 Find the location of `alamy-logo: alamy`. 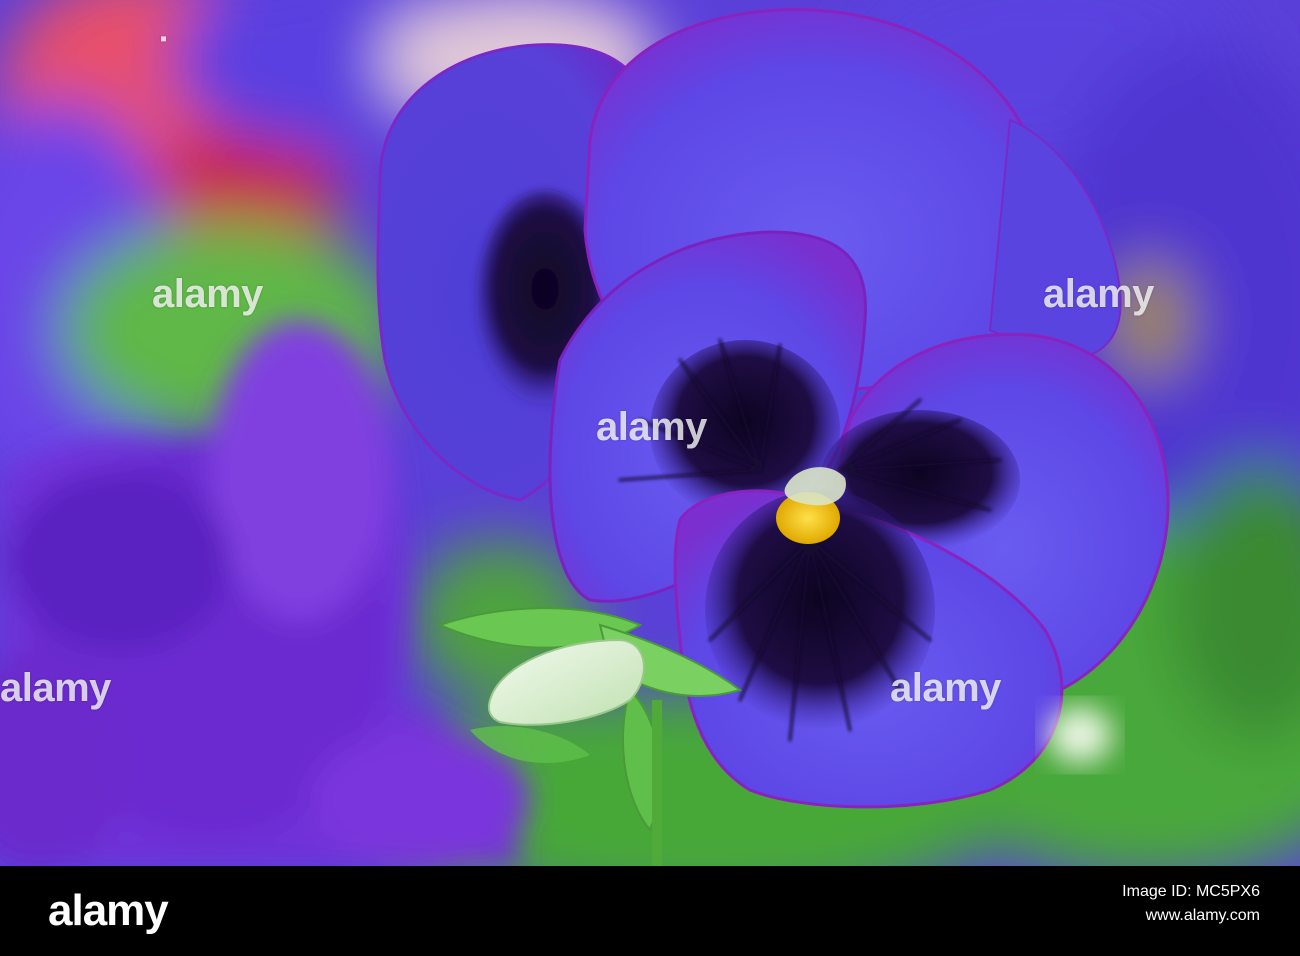

alamy-logo: alamy is located at coordinates (108, 911).